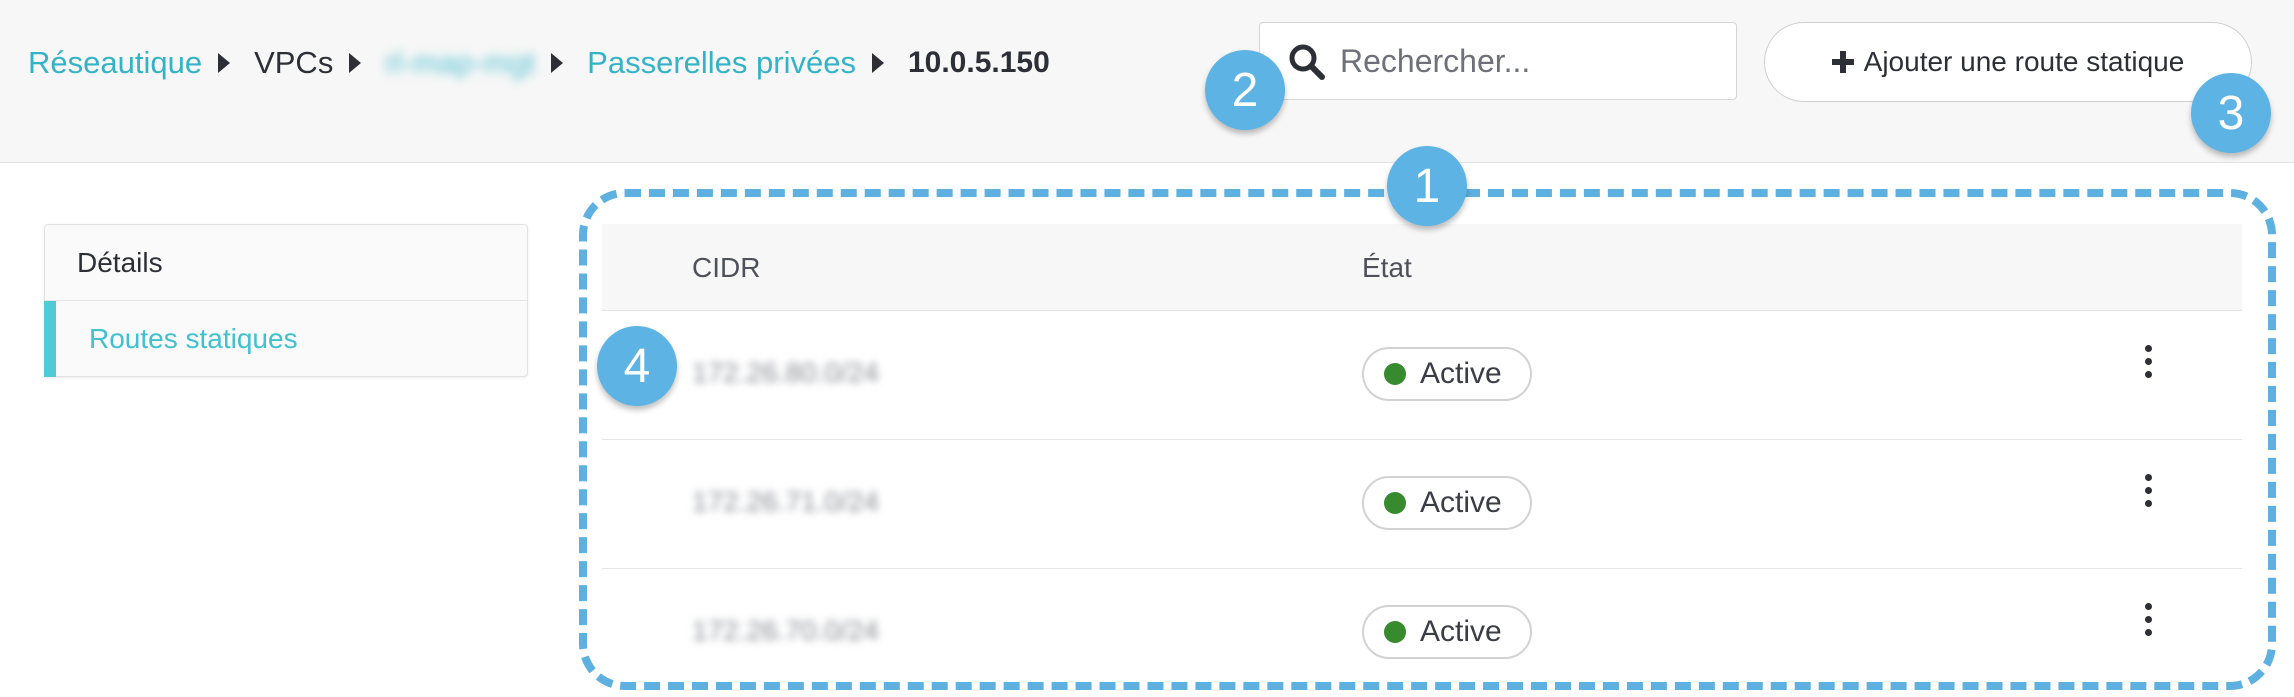  What do you see at coordinates (115, 63) in the screenshot?
I see `breadcrumb-reseautique: Réseautique` at bounding box center [115, 63].